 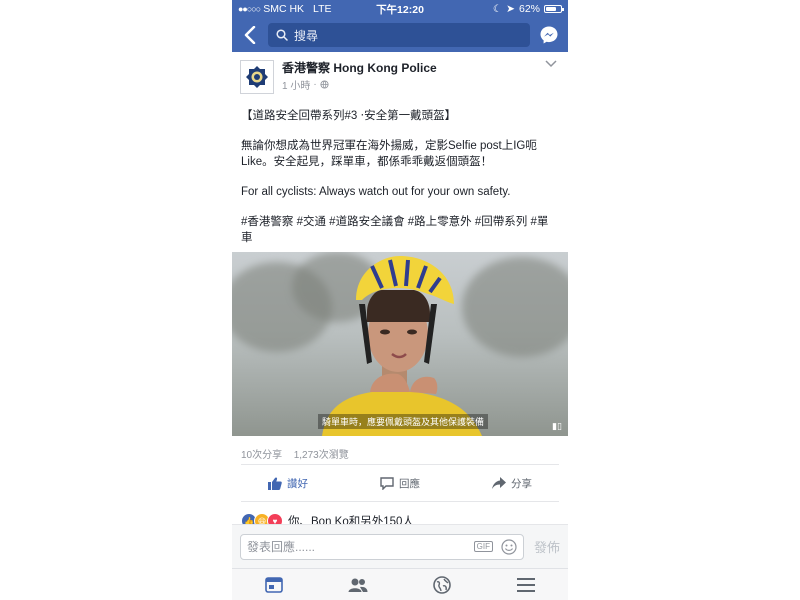 What do you see at coordinates (349, 116) in the screenshot?
I see `post-title: 【道路安全回帶系列#3 ‧安全第一戴頭盔】` at bounding box center [349, 116].